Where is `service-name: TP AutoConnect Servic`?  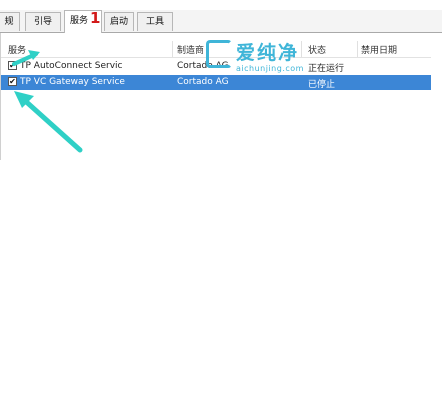
service-name: TP AutoConnect Servic is located at coordinates (71, 66).